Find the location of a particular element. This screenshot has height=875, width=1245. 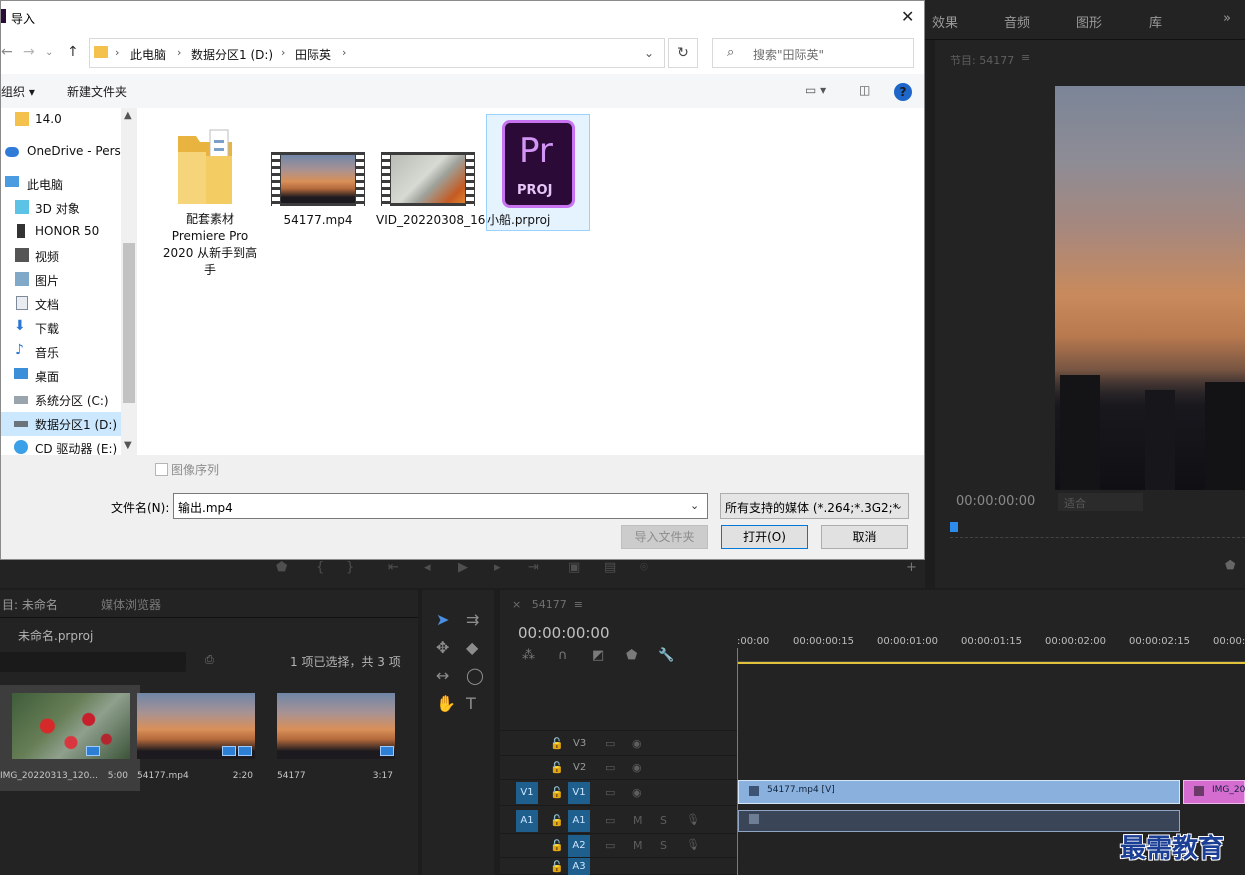

import-folder-button: 导入文件夹 is located at coordinates (664, 537).